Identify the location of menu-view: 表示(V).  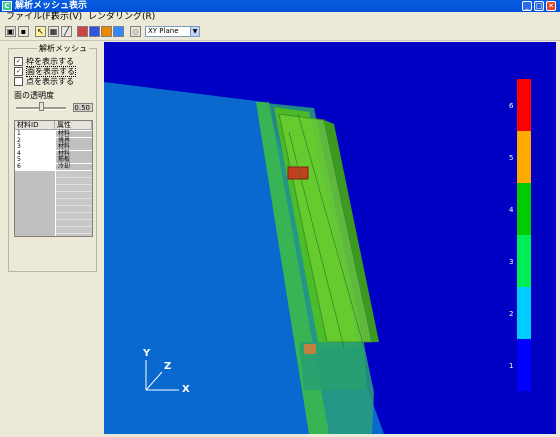
(66, 17).